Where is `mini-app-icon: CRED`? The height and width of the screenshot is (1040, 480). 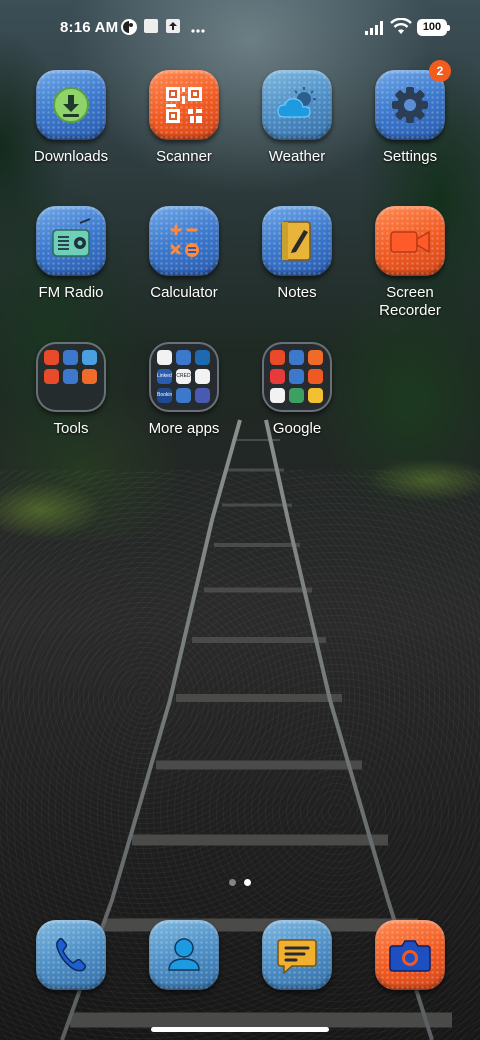
mini-app-icon: CRED is located at coordinates (183, 376).